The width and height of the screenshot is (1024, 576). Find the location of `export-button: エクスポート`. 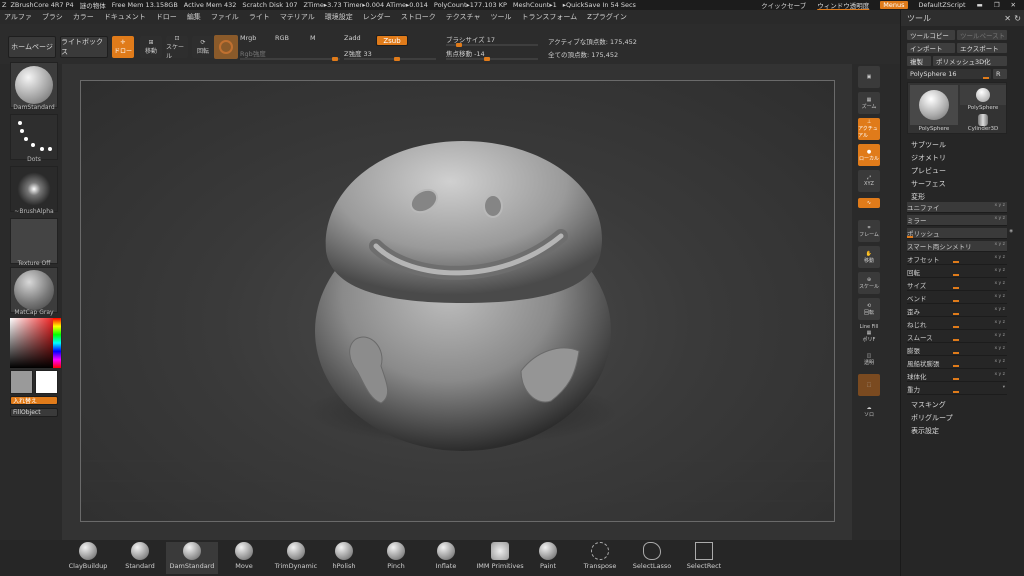

export-button: エクスポート is located at coordinates (982, 48).